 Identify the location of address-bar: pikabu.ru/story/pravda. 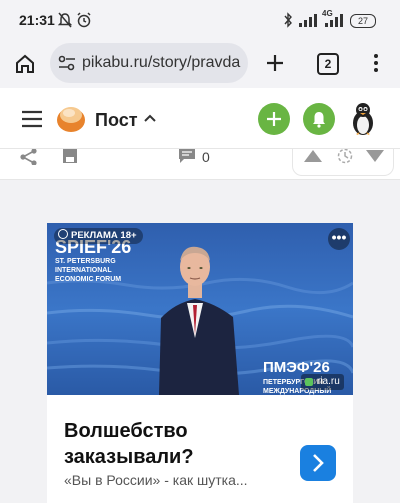
(149, 63).